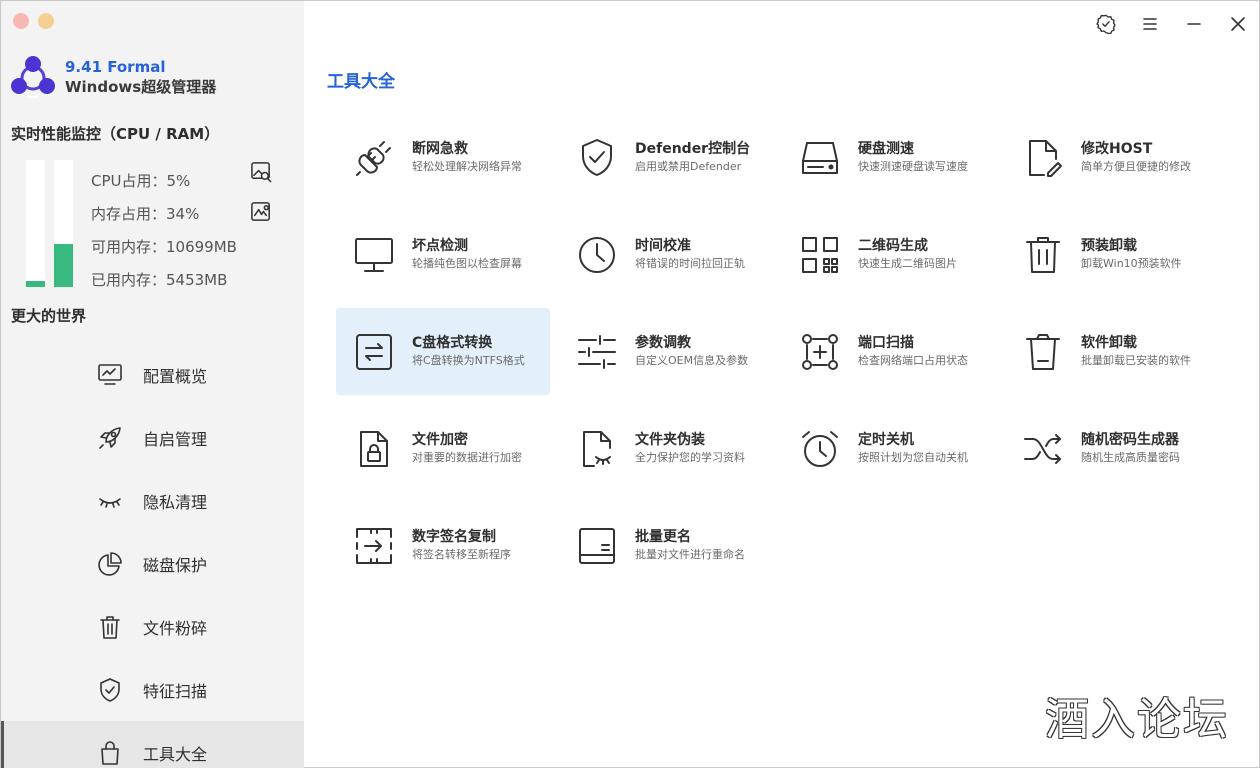 The width and height of the screenshot is (1260, 768). What do you see at coordinates (141, 181) in the screenshot?
I see `cpu-usage-text: CPU占用：5%` at bounding box center [141, 181].